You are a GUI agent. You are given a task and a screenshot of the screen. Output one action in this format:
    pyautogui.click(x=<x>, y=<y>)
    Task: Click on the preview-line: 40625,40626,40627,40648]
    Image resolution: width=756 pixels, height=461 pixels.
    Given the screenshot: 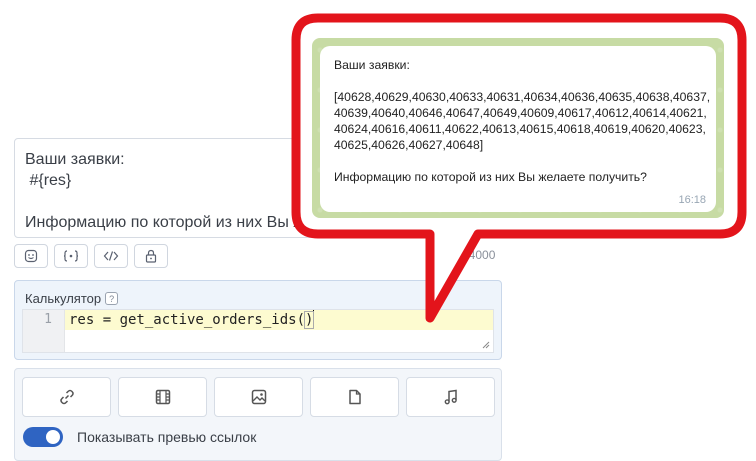 What is the action you would take?
    pyautogui.click(x=409, y=145)
    